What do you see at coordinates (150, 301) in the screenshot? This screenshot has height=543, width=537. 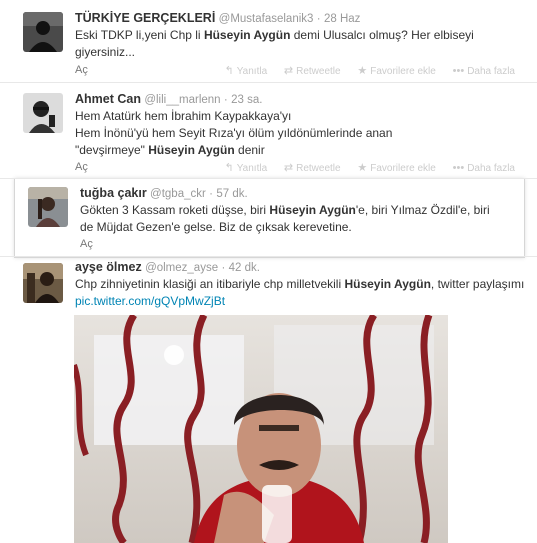 I see `pic-link: pic.twitter.com/gQVpMwZjBt` at bounding box center [150, 301].